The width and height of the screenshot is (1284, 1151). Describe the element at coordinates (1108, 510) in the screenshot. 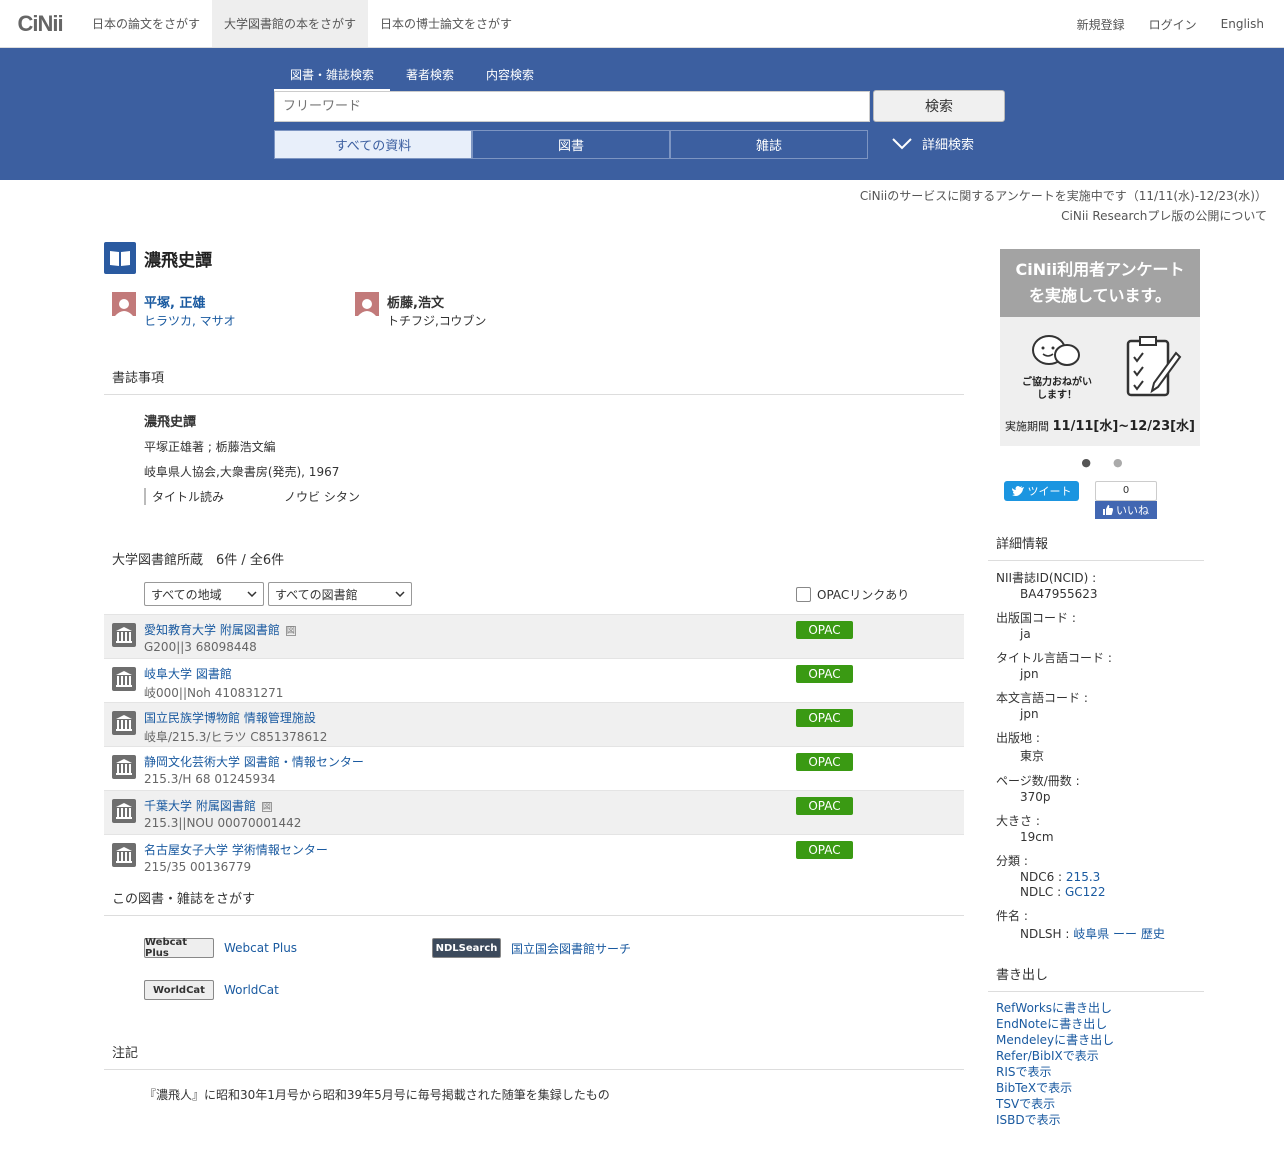

I see `thumbs-up-icon` at that location.